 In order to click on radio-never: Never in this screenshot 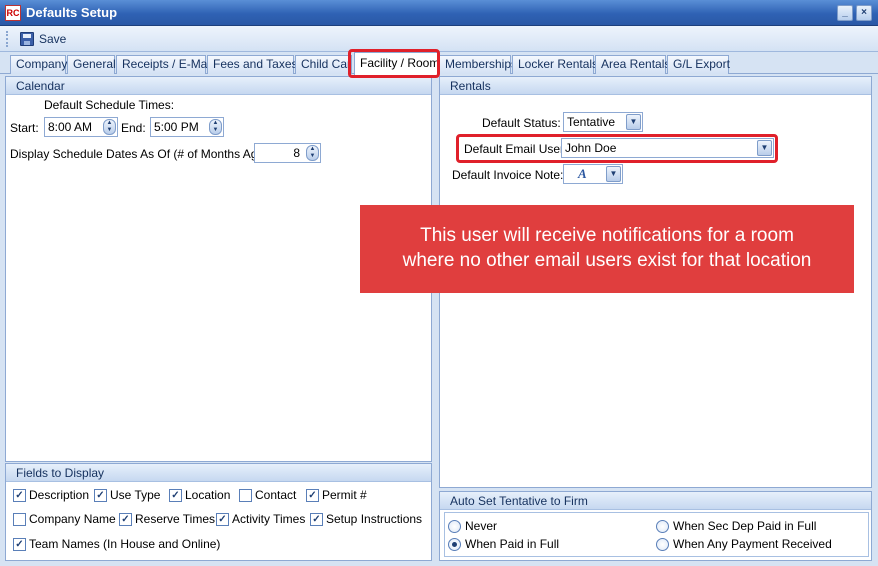, I will do `click(472, 526)`.